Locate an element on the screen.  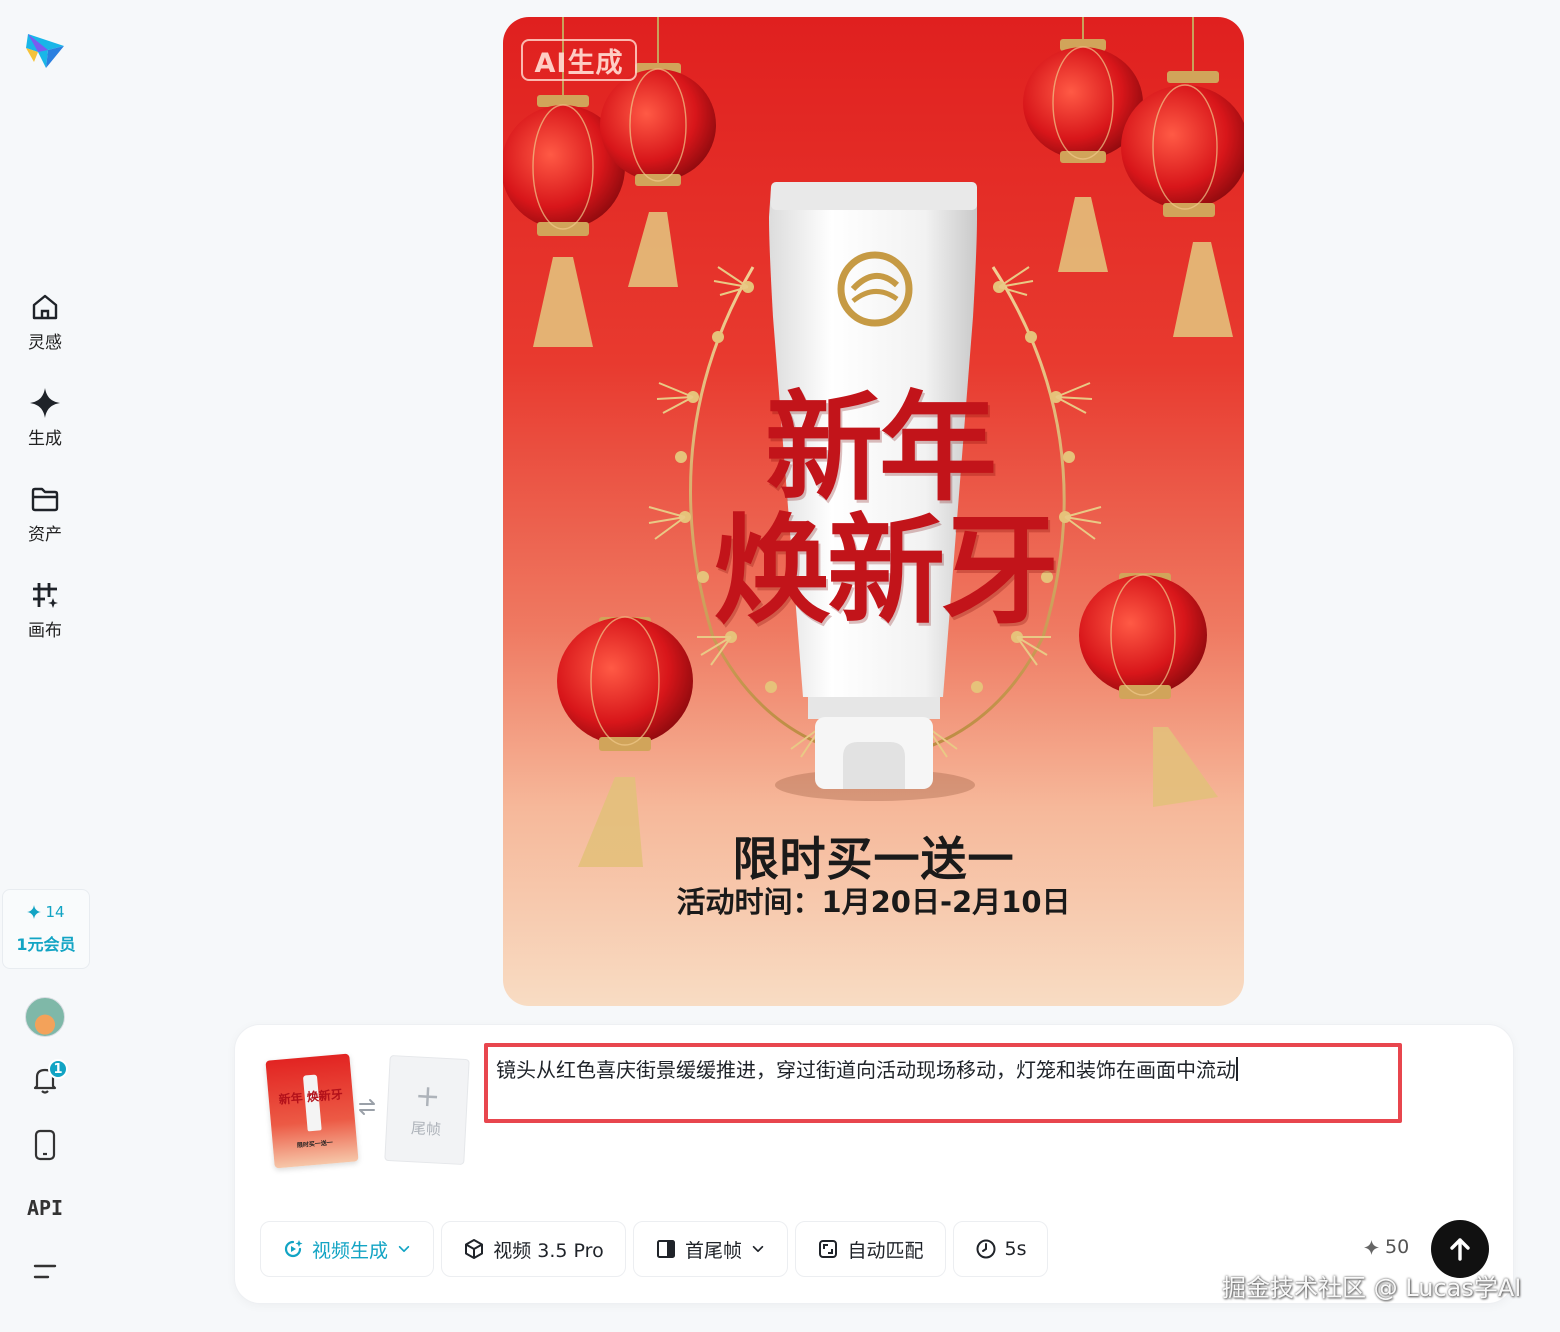
poster-promo-date: 活动时间：1月20日-2月10日 is located at coordinates (873, 902).